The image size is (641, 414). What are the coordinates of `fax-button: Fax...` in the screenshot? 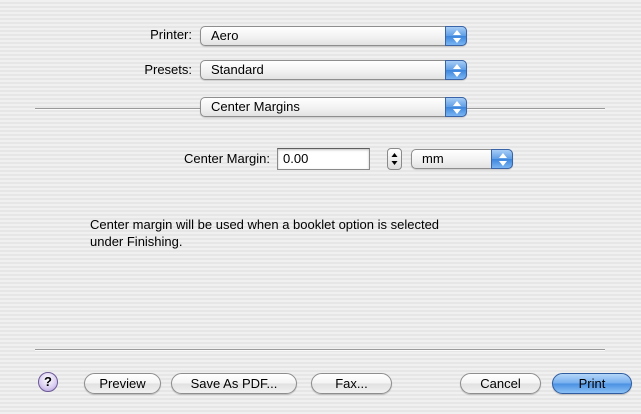 It's located at (351, 383).